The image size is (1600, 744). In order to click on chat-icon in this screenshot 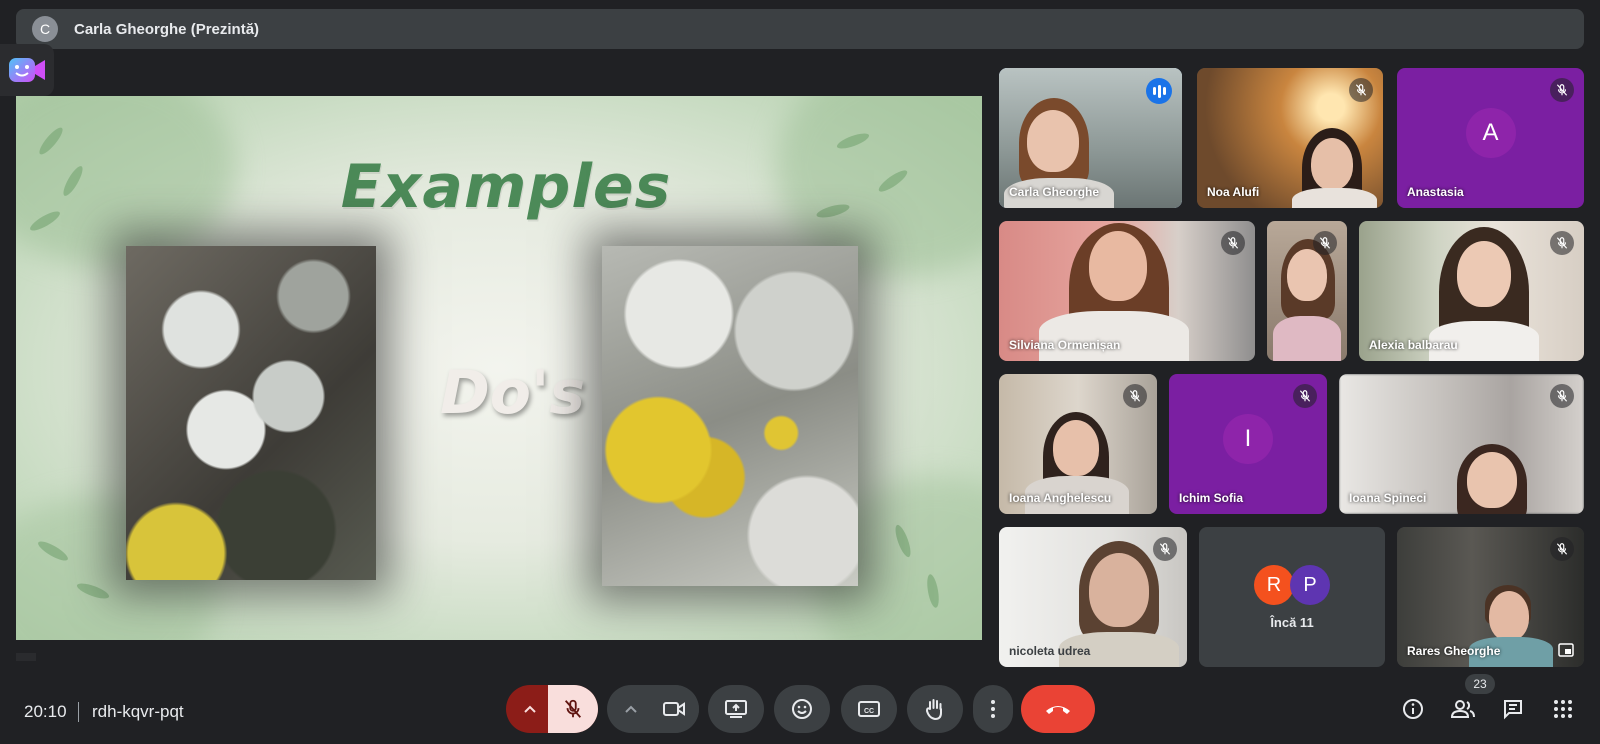, I will do `click(1513, 710)`.